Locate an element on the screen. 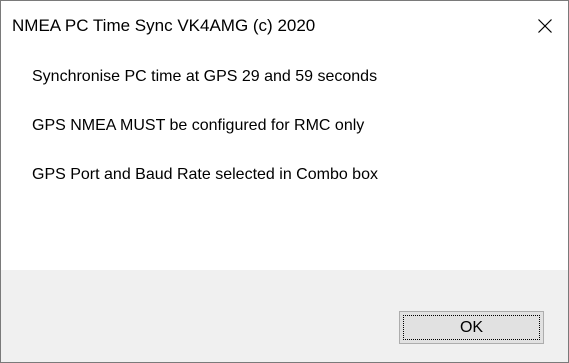 Image resolution: width=569 pixels, height=363 pixels. message-line-2: GPS NMEA MUST be configured for RMC only is located at coordinates (198, 125).